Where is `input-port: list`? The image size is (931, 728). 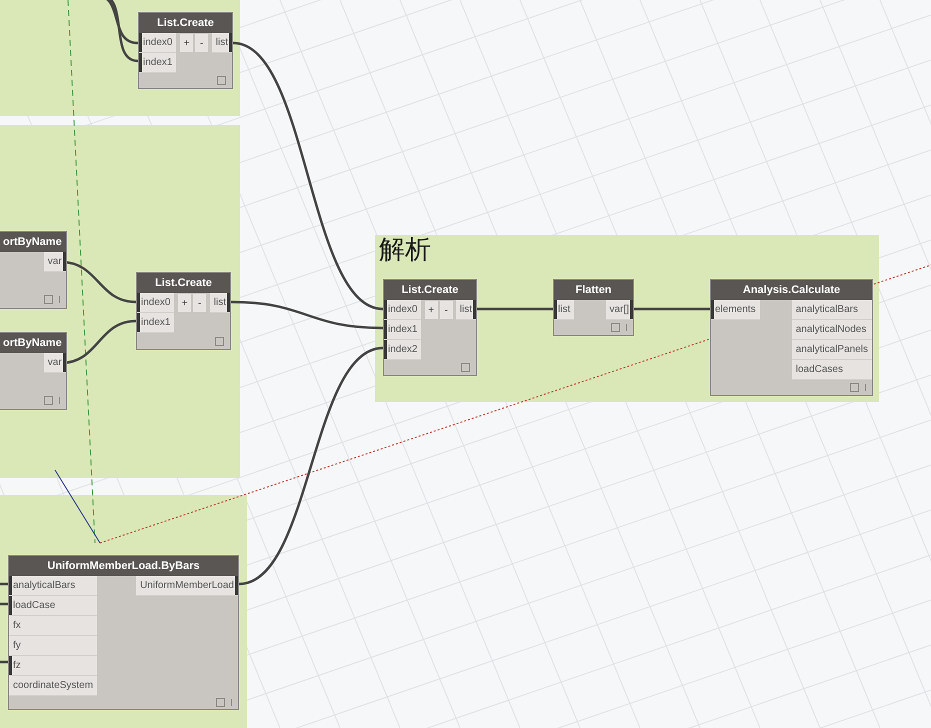 input-port: list is located at coordinates (564, 310).